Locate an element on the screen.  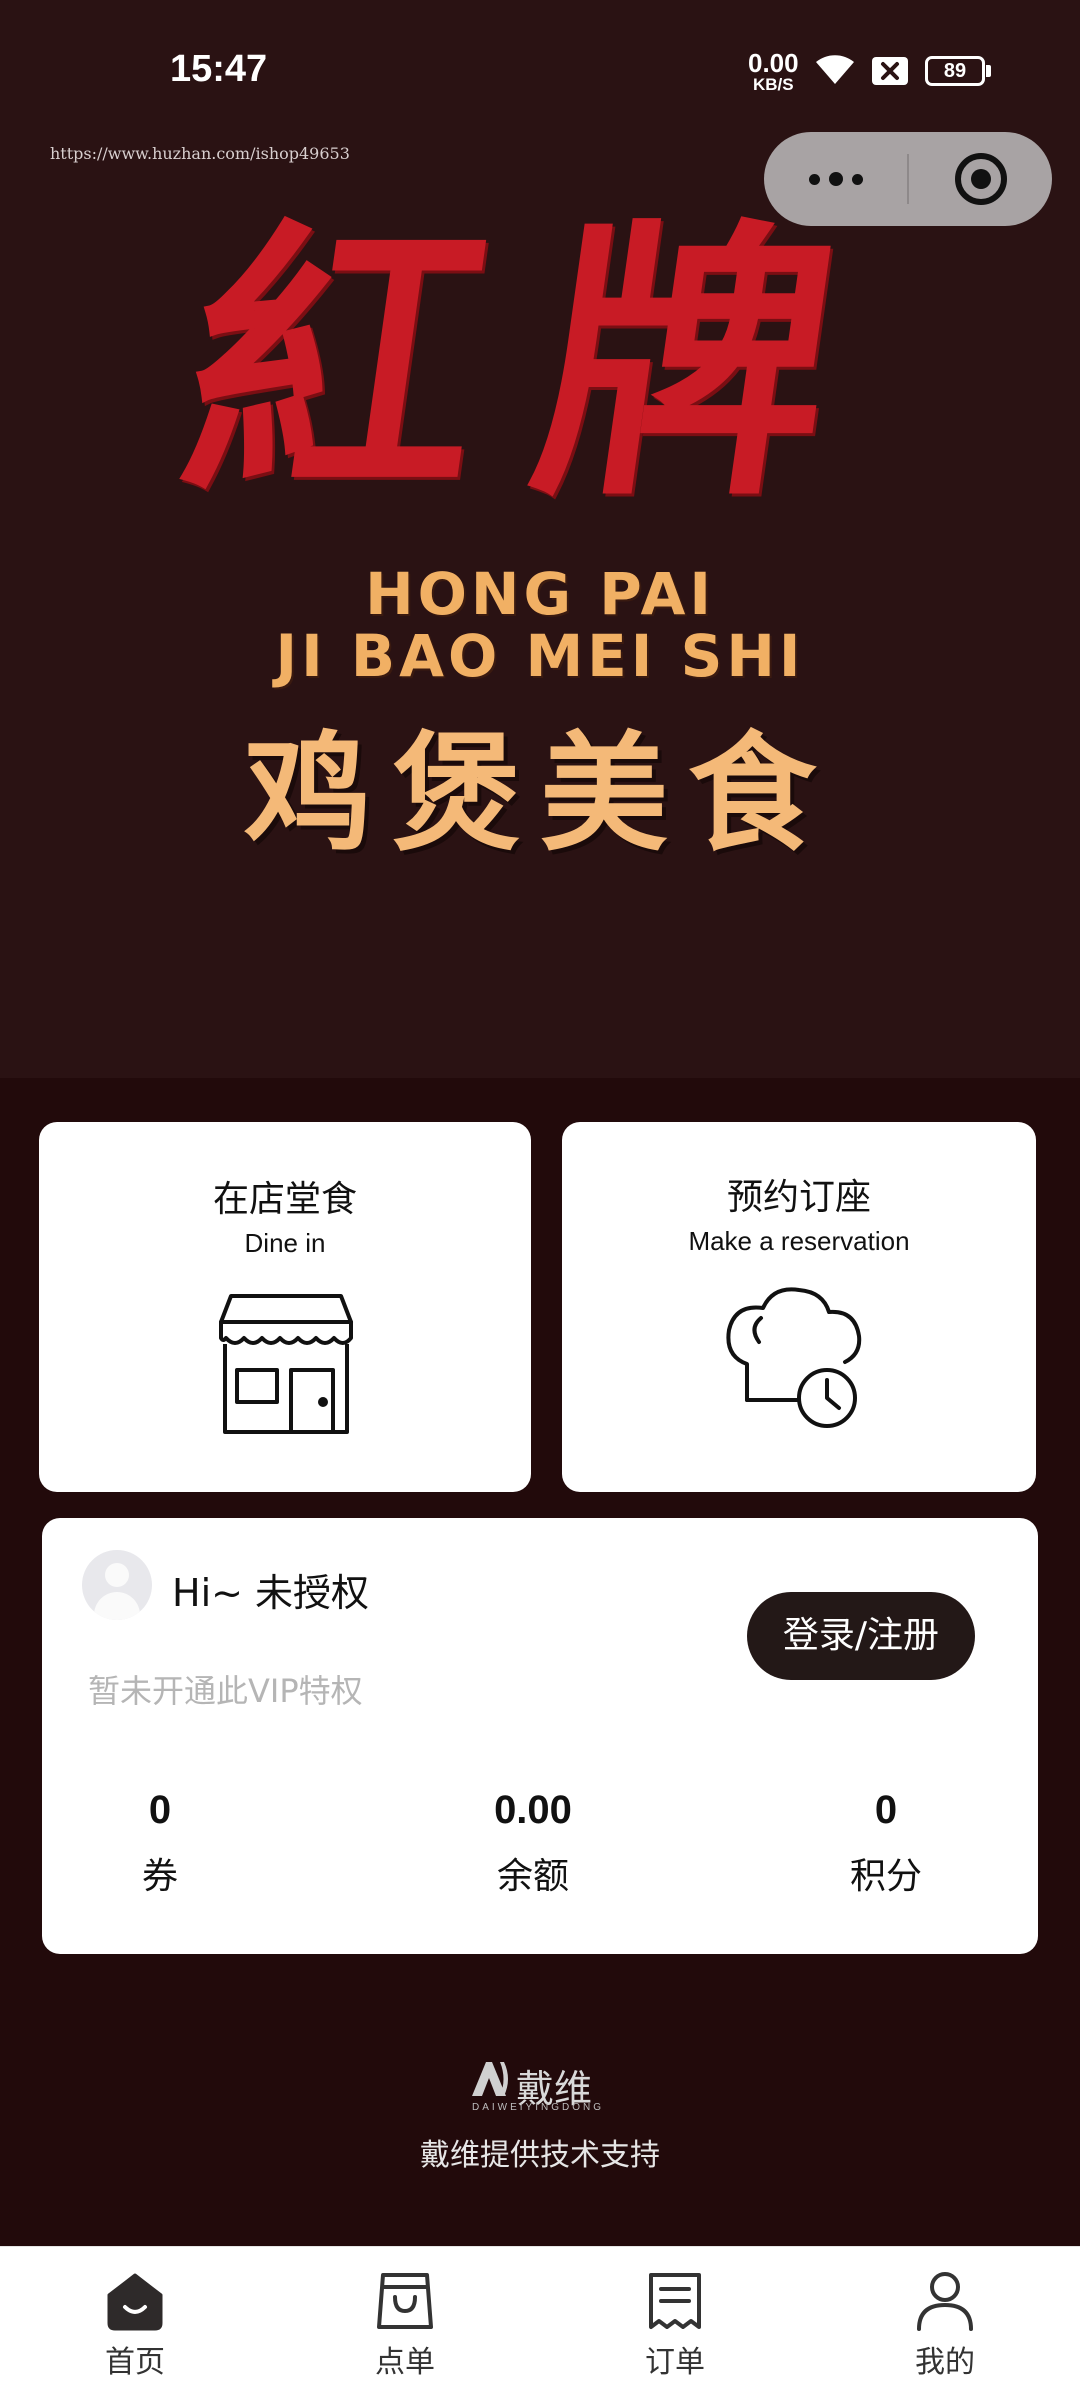
sim-x-icon is located at coordinates (890, 71).